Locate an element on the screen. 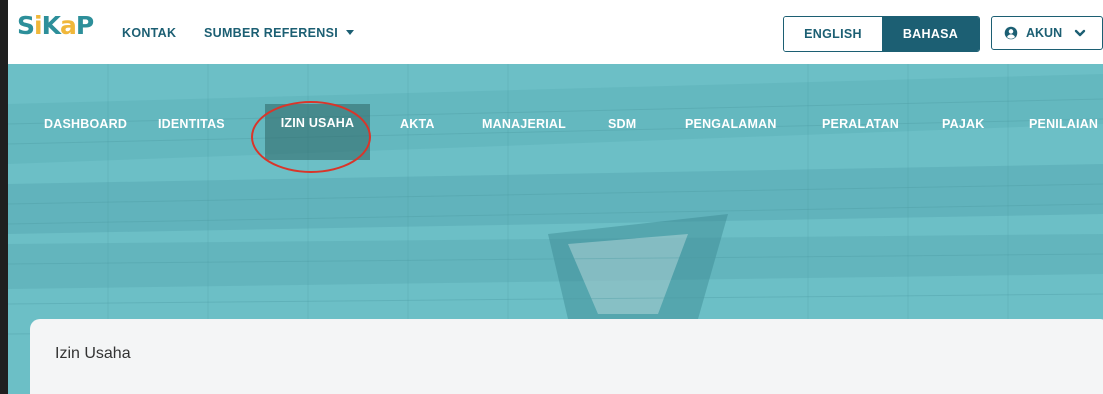 The width and height of the screenshot is (1103, 394). account-label: AKUN is located at coordinates (1044, 33).